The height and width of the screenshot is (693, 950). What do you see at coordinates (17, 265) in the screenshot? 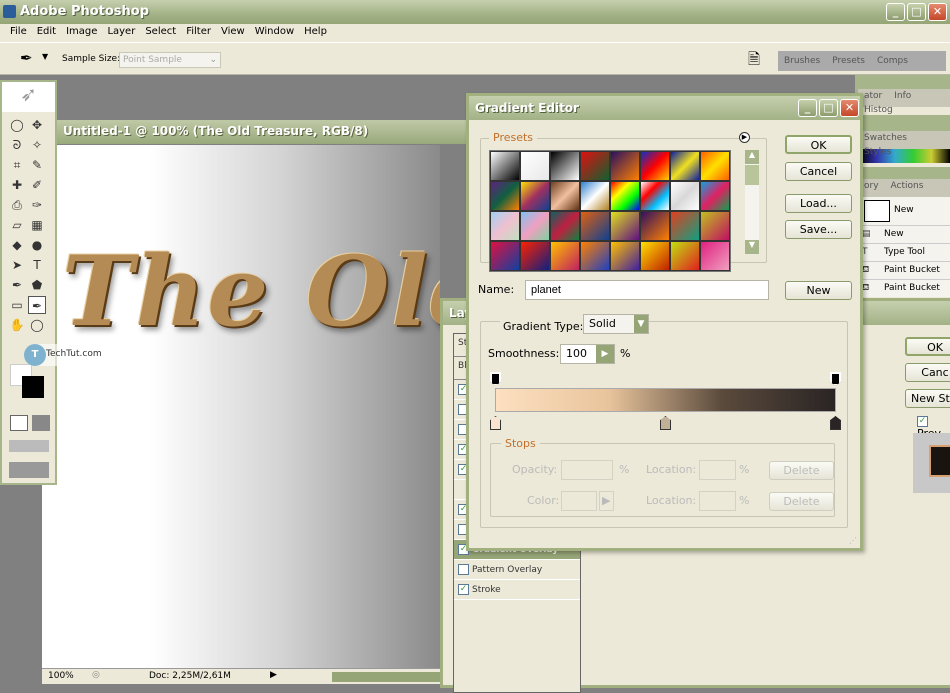
I see `path-selection-tool-icon: ➤` at bounding box center [17, 265].